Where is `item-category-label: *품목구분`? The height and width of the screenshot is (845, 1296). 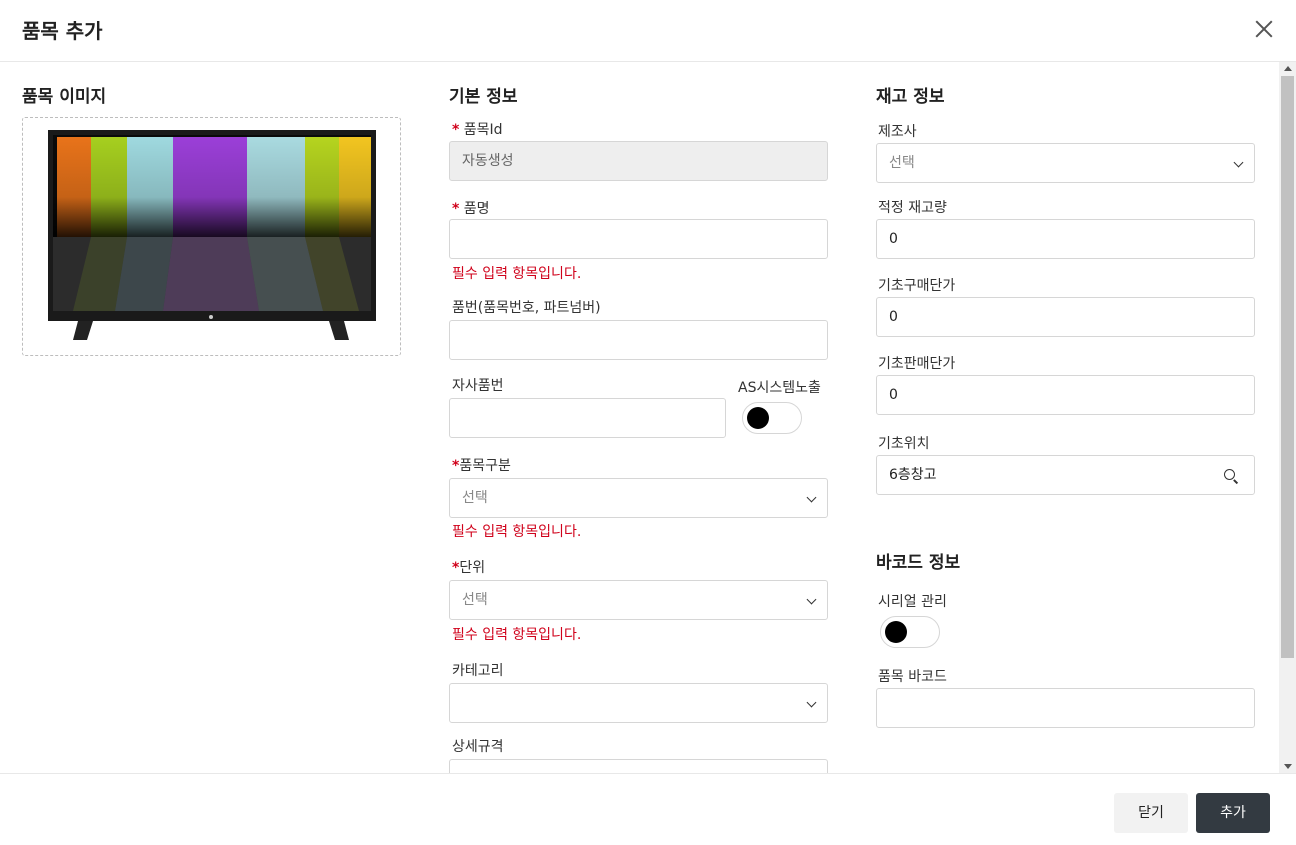
item-category-label: *품목구분 is located at coordinates (481, 466).